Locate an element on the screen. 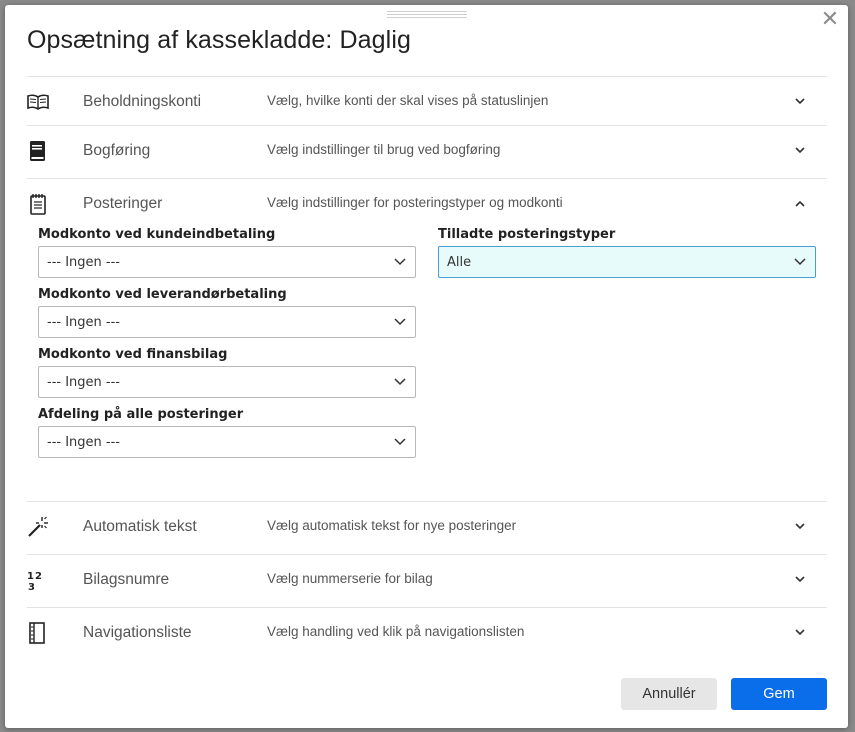 Image resolution: width=855 pixels, height=732 pixels. numbers-icon: 123 is located at coordinates (38, 581).